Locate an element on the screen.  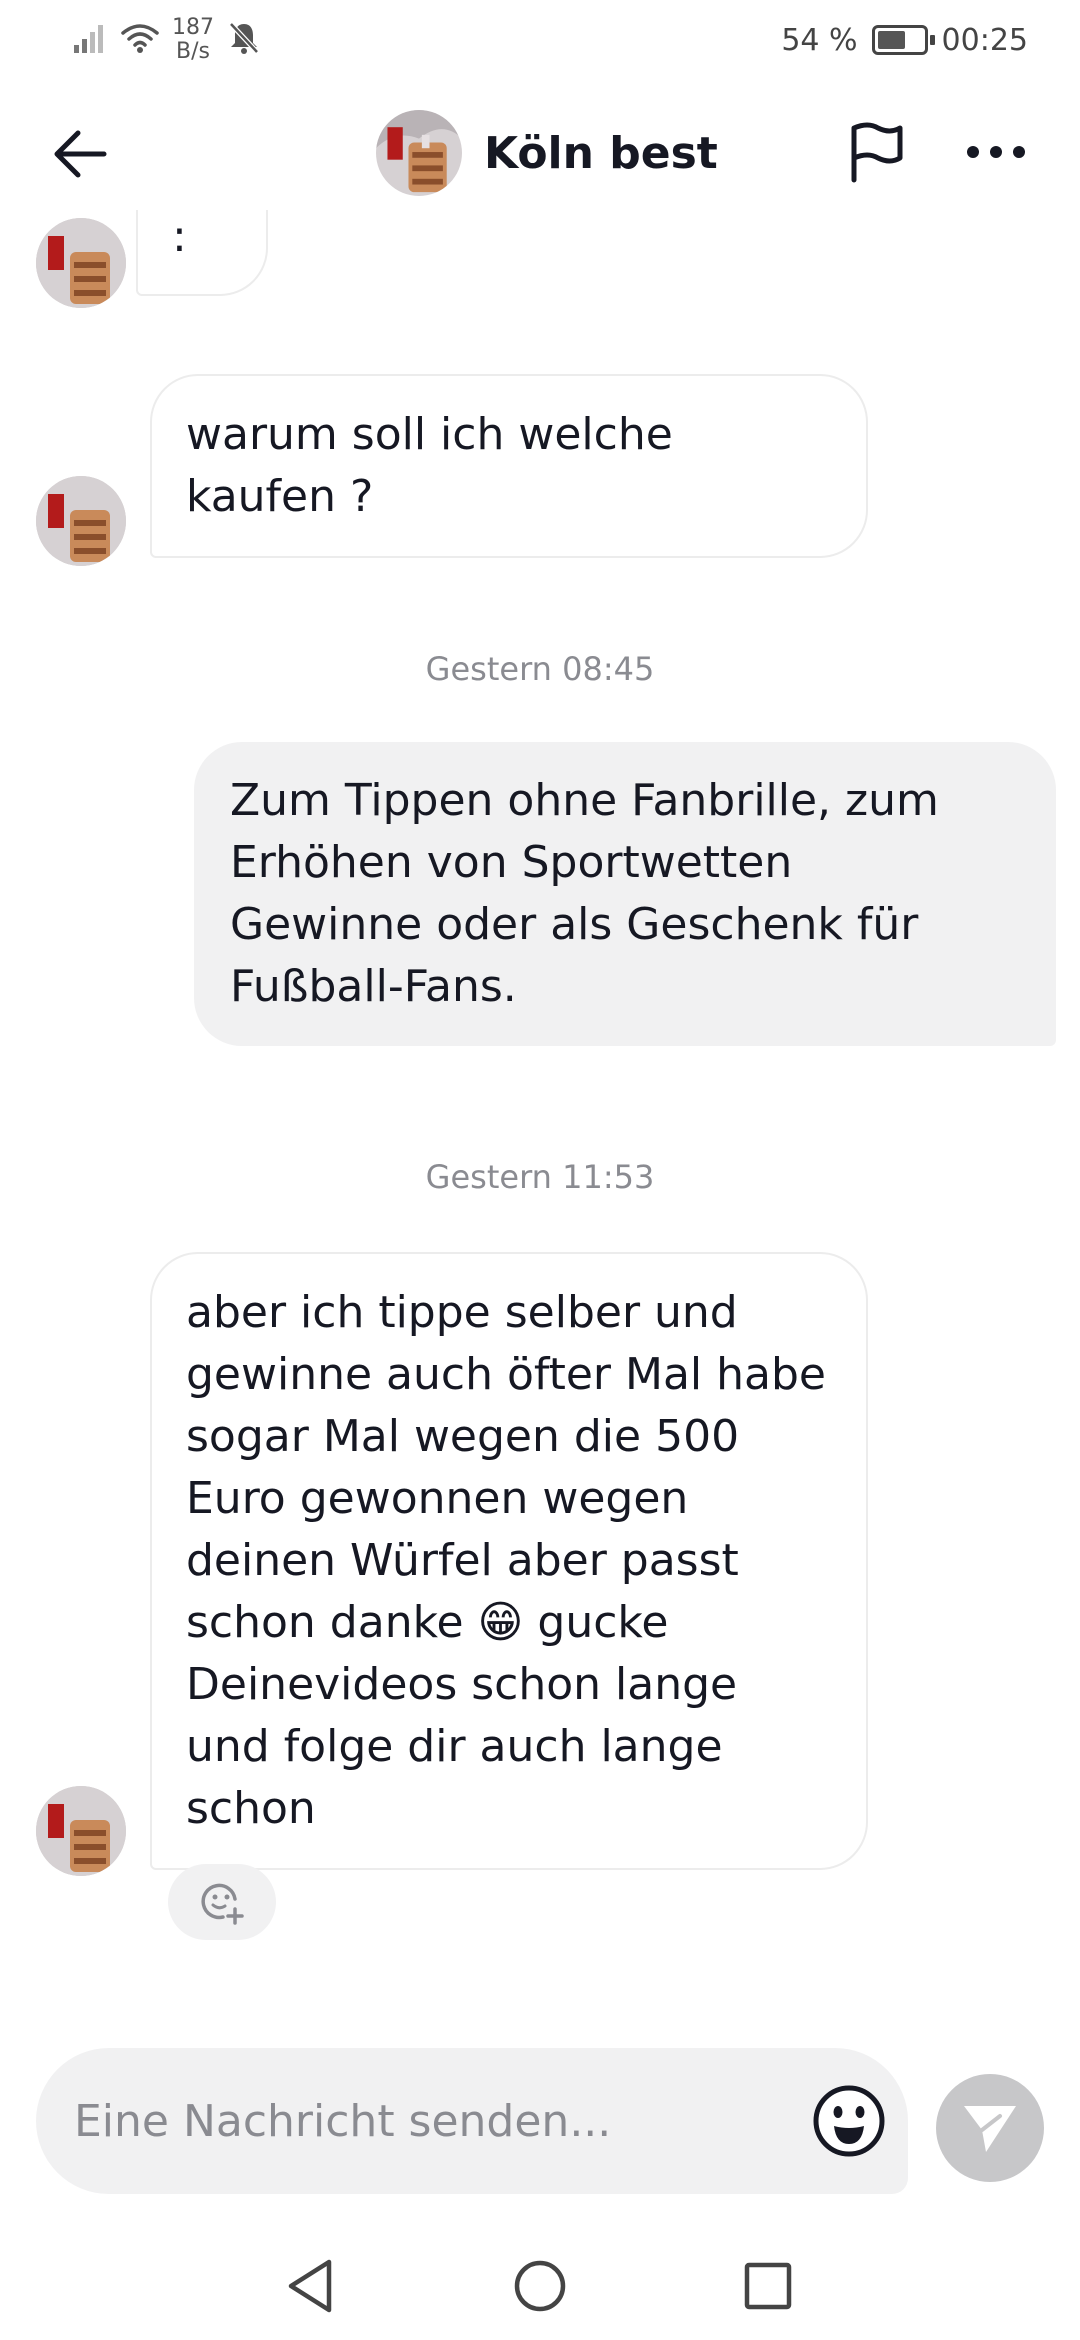
contact-avatar is located at coordinates (419, 153).